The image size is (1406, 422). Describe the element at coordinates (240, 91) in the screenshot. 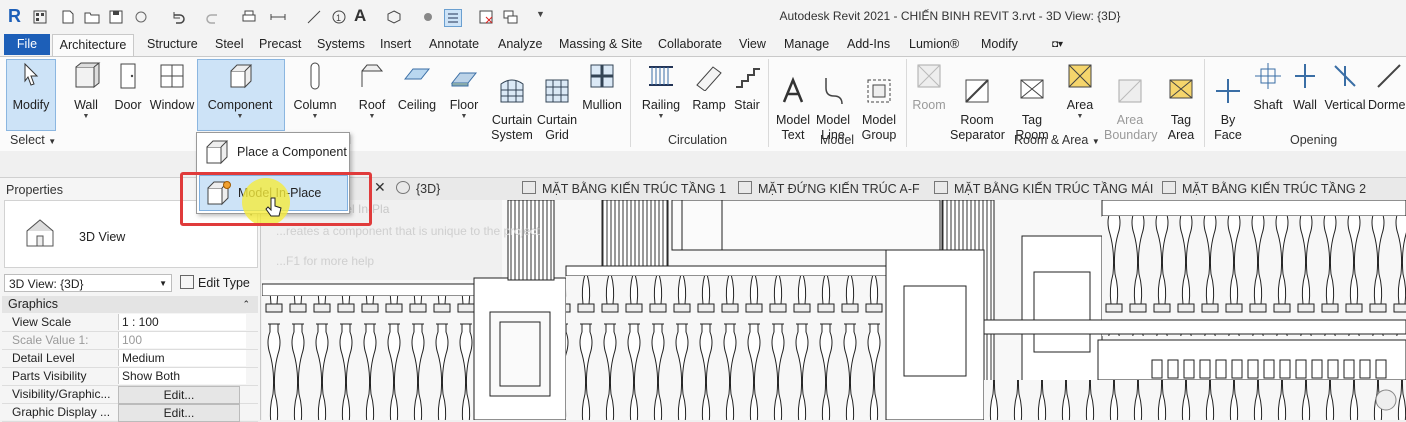

I see `component-button: Component ▼` at that location.